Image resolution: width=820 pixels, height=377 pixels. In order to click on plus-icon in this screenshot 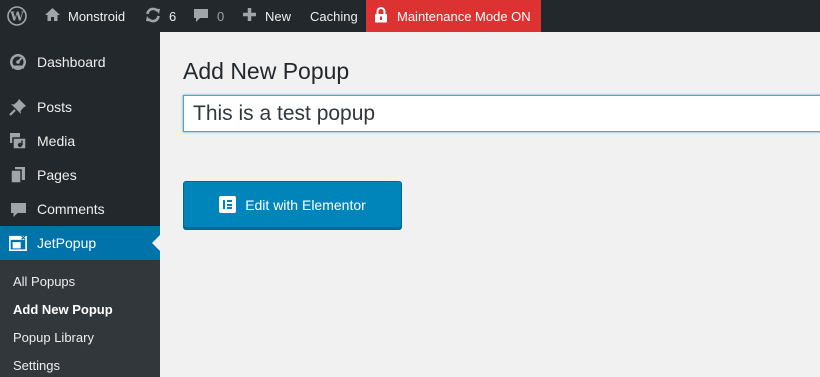, I will do `click(249, 16)`.